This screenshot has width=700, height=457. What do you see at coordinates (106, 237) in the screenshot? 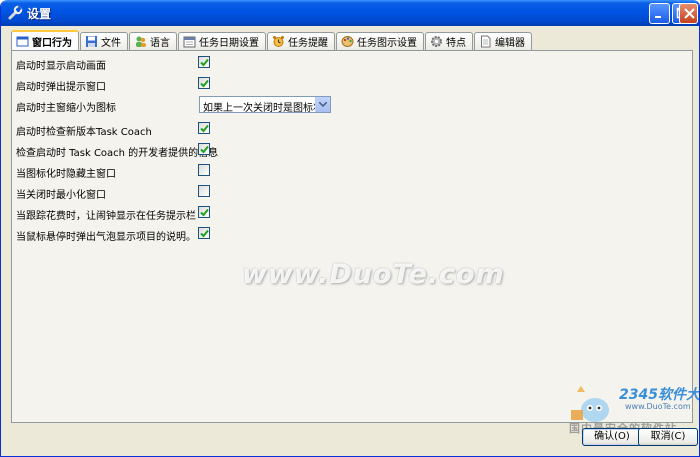
I see `setting-label: 当鼠标悬停时弹出气泡显示项目的说明。` at bounding box center [106, 237].